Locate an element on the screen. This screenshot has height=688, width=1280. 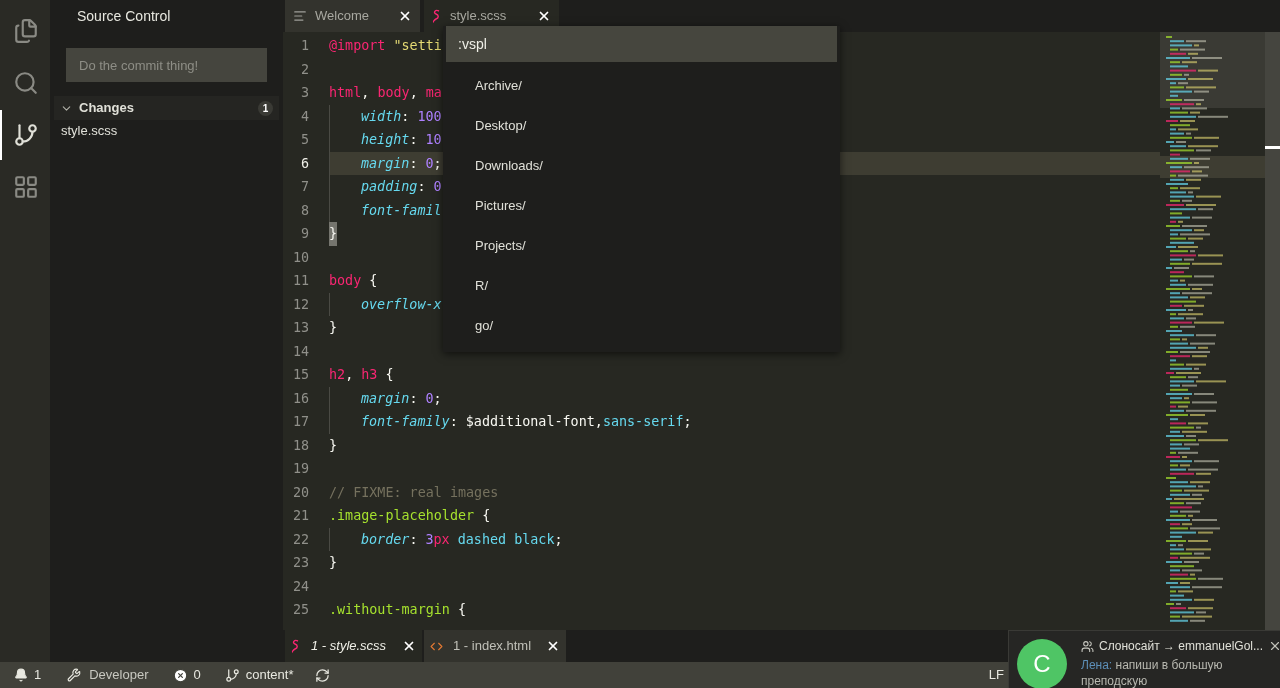
error-icon is located at coordinates (180, 675).